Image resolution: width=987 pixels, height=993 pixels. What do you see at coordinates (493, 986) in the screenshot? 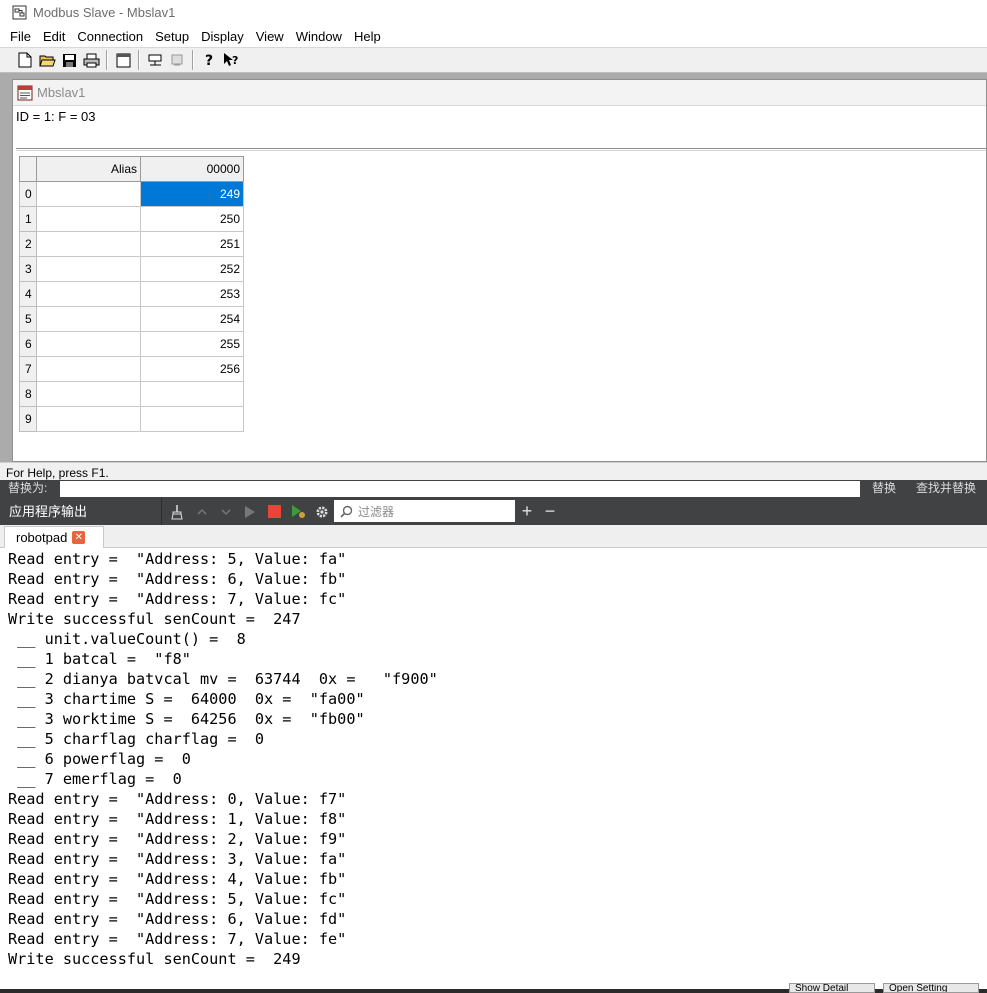
I see `bottom-strip: Show Detail Open Setting` at bounding box center [493, 986].